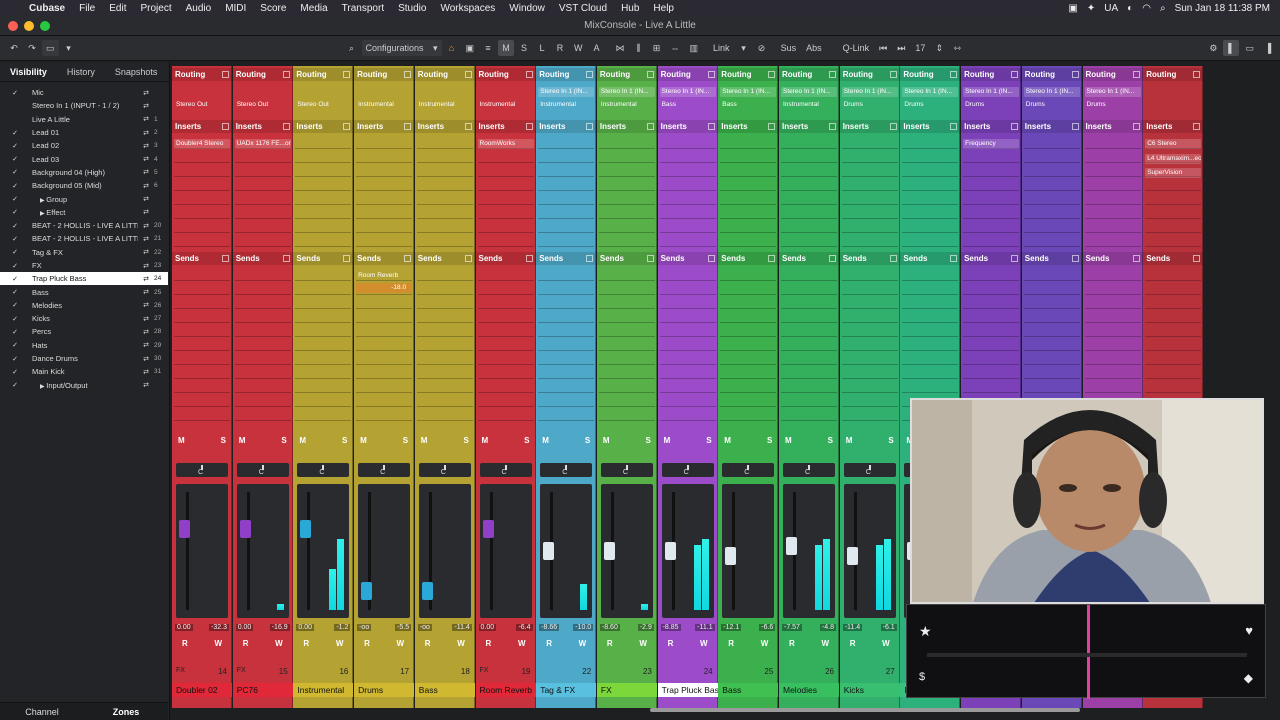 The height and width of the screenshot is (720, 1280). I want to click on peak-readout: -6.6, so click(767, 627).